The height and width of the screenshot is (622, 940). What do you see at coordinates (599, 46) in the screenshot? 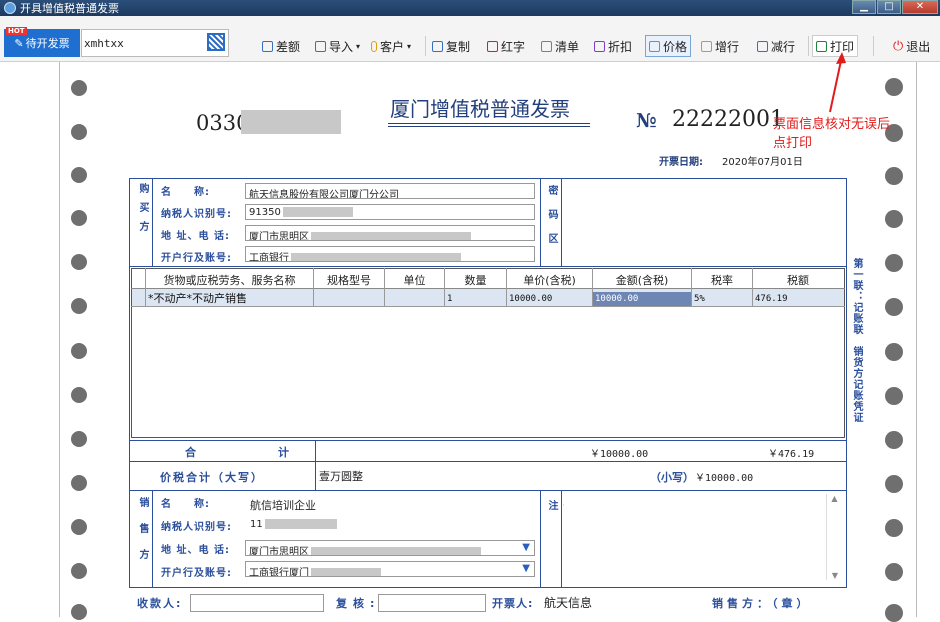
I see `discount-icon` at bounding box center [599, 46].